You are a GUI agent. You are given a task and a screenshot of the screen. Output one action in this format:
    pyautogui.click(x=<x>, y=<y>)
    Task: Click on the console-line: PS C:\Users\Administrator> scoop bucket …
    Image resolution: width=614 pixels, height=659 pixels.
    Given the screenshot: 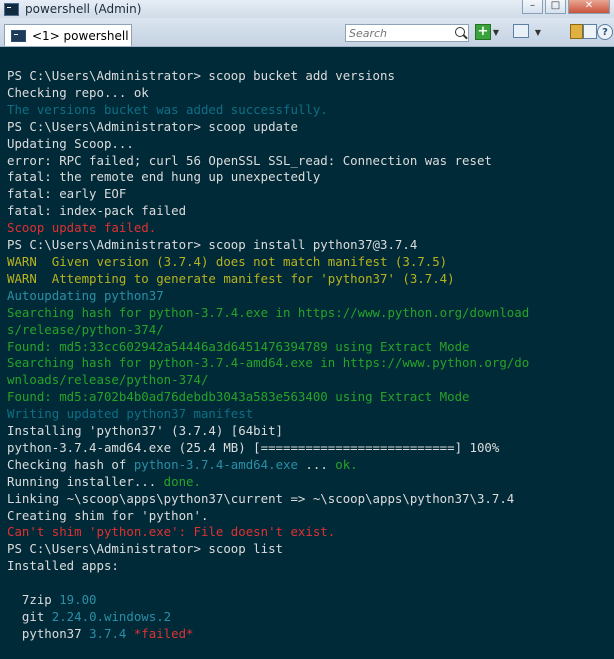 What is the action you would take?
    pyautogui.click(x=310, y=76)
    